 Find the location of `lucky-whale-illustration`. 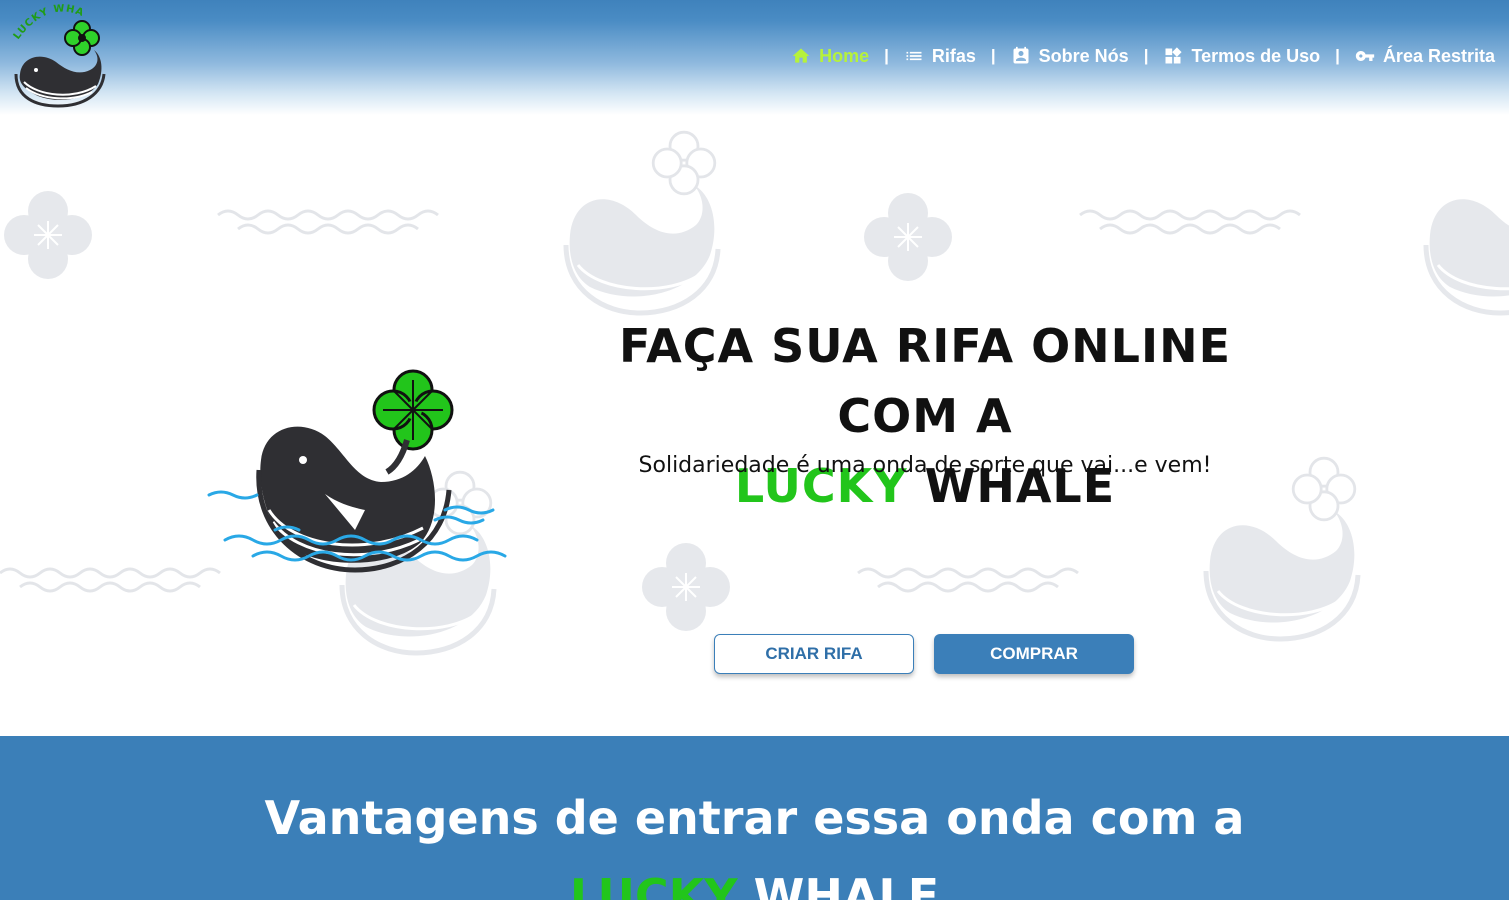

lucky-whale-illustration is located at coordinates (357, 471).